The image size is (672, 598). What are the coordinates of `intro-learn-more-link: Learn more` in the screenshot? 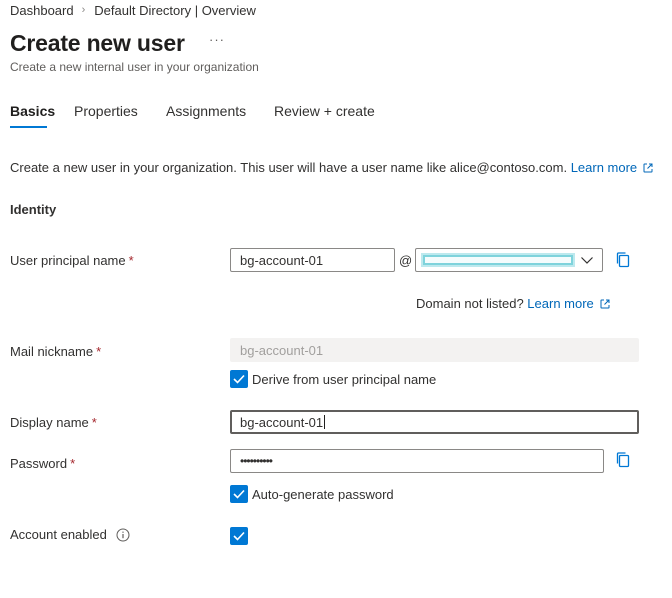 It's located at (612, 167).